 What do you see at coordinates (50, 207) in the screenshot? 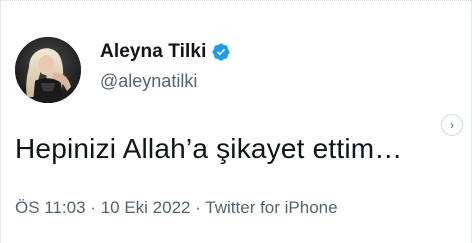
I see `tweet-time: ÖS 11:03` at bounding box center [50, 207].